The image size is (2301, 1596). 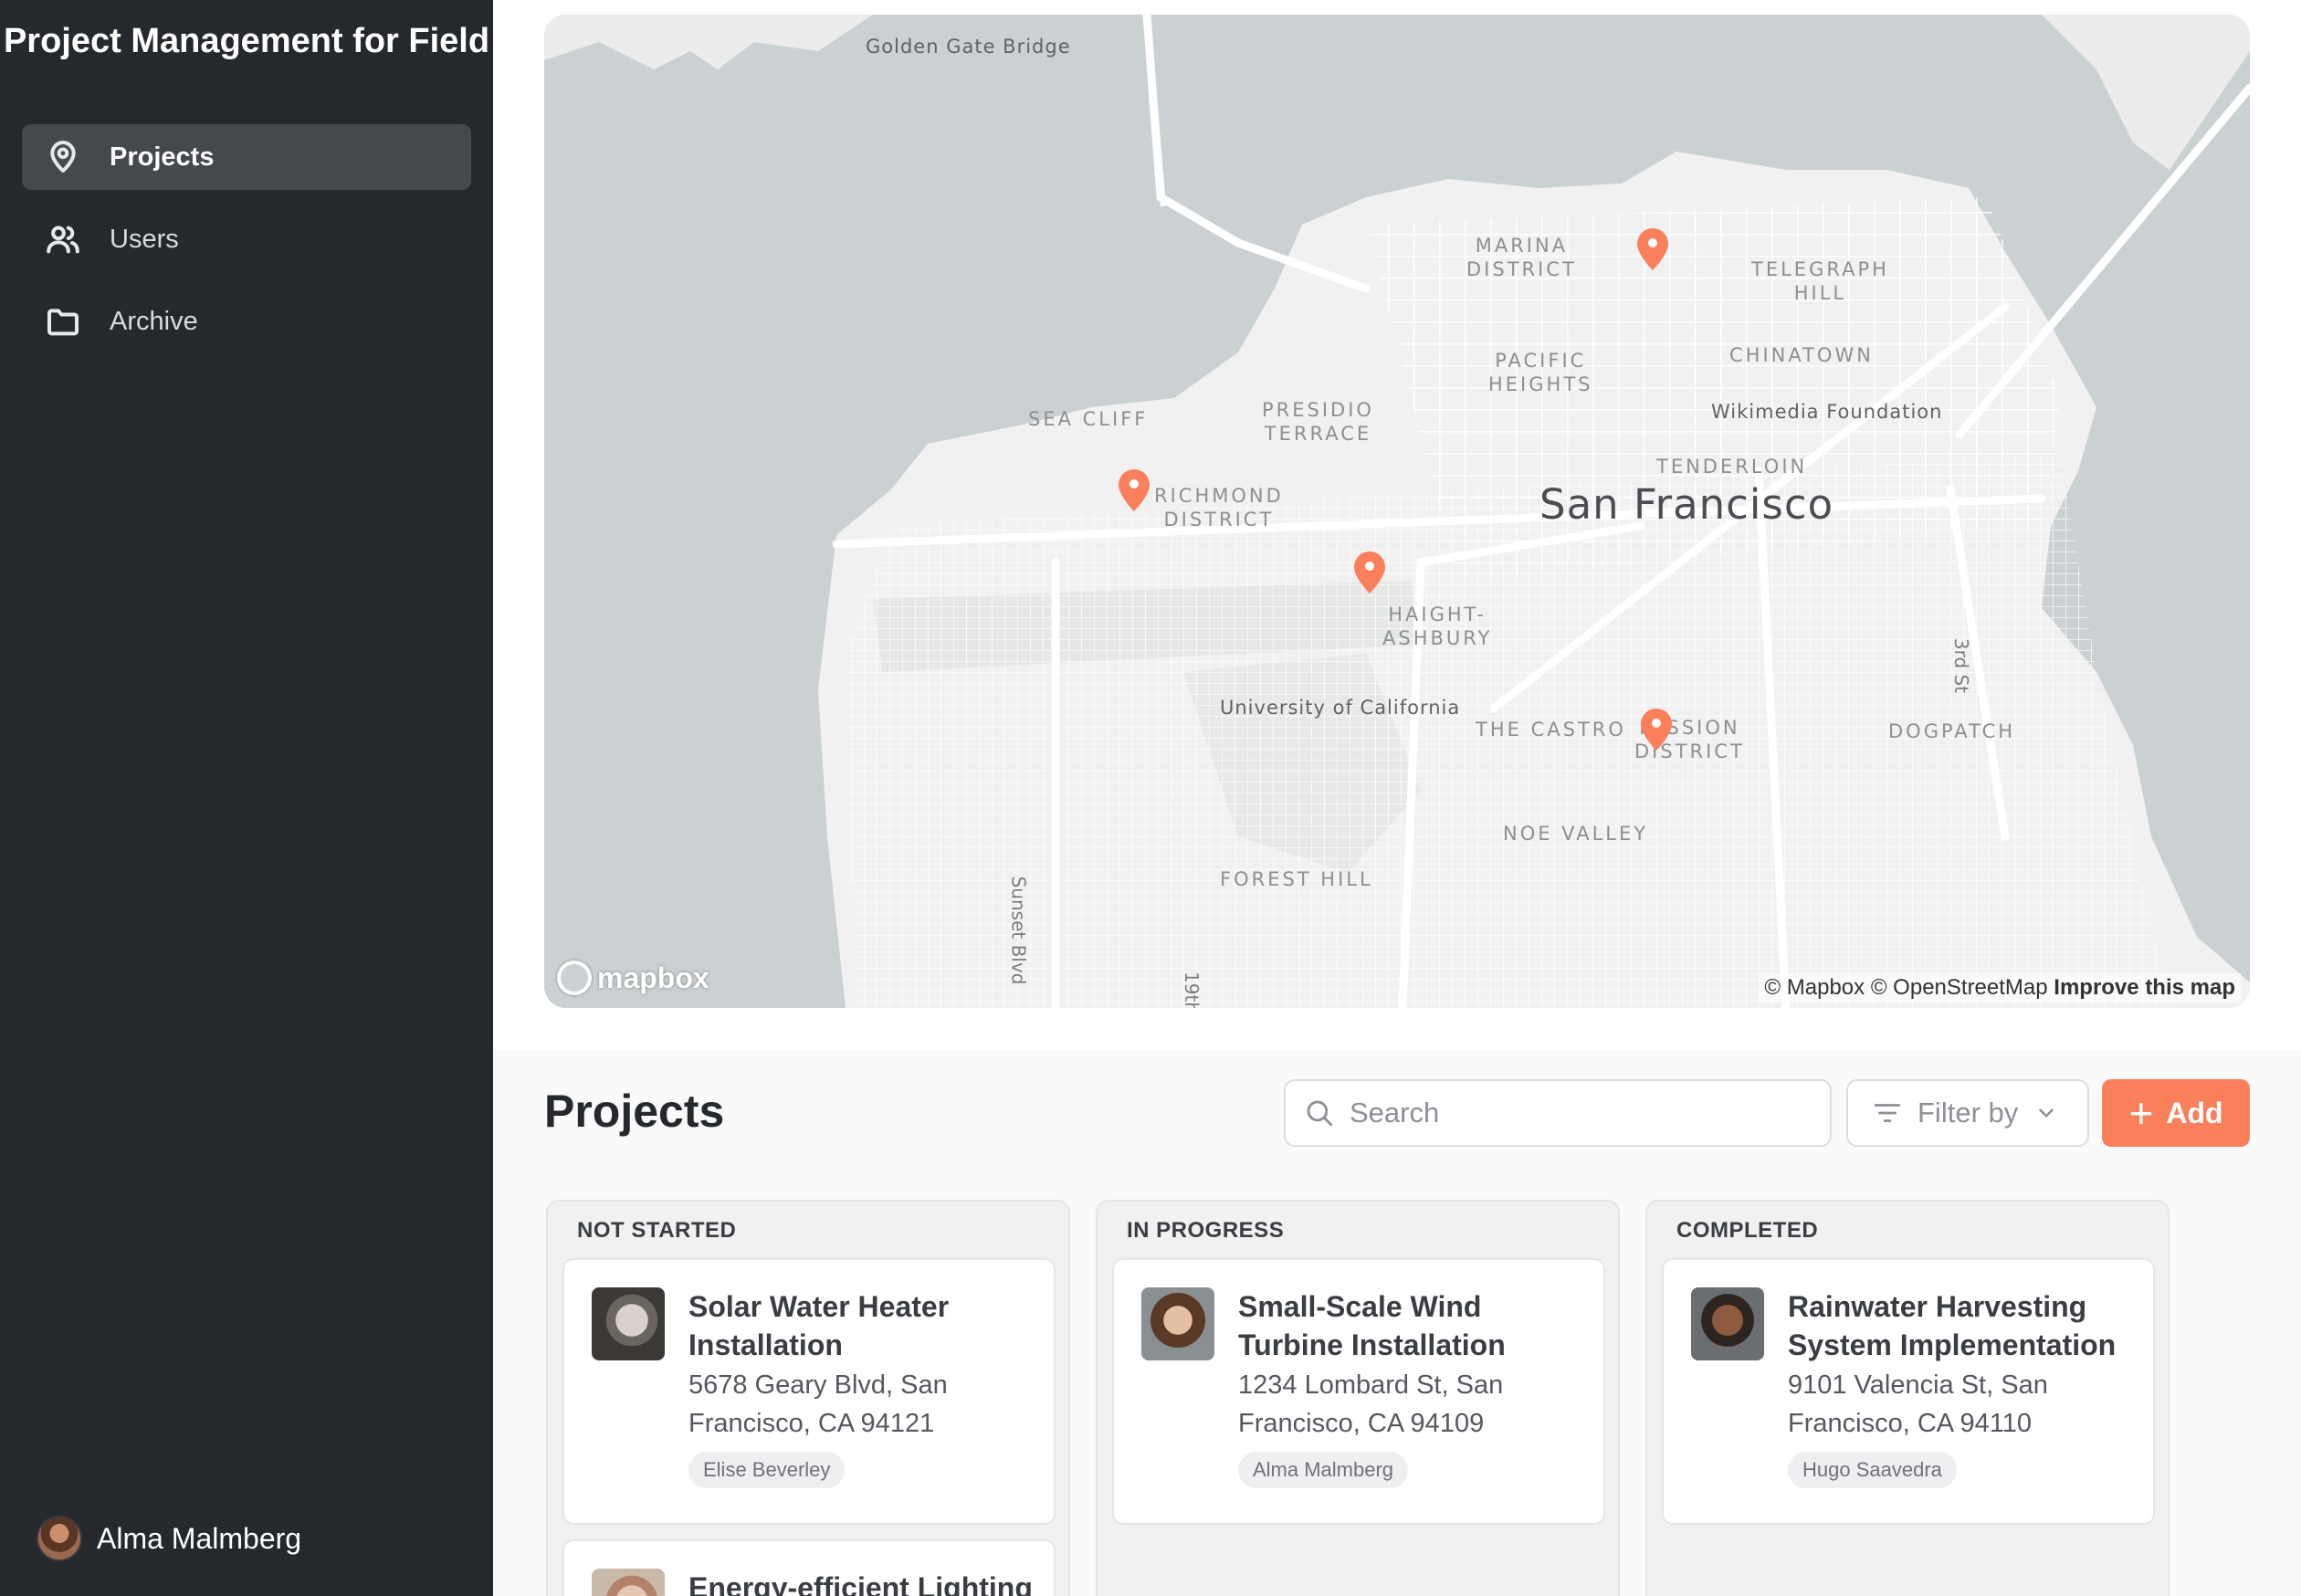 What do you see at coordinates (63, 239) in the screenshot?
I see `users-icon` at bounding box center [63, 239].